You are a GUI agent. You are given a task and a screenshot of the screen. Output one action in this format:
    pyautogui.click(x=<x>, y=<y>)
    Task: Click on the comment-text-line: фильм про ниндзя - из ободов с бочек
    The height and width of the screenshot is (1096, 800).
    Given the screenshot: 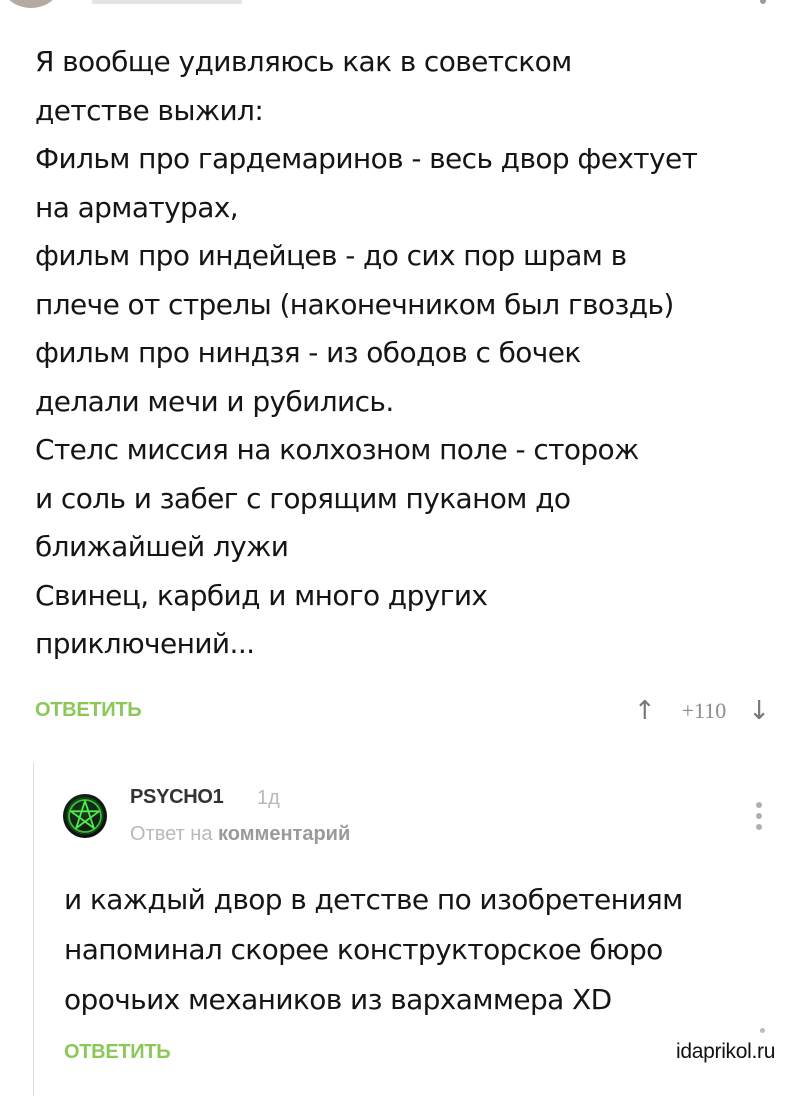 What is the action you would take?
    pyautogui.click(x=308, y=352)
    